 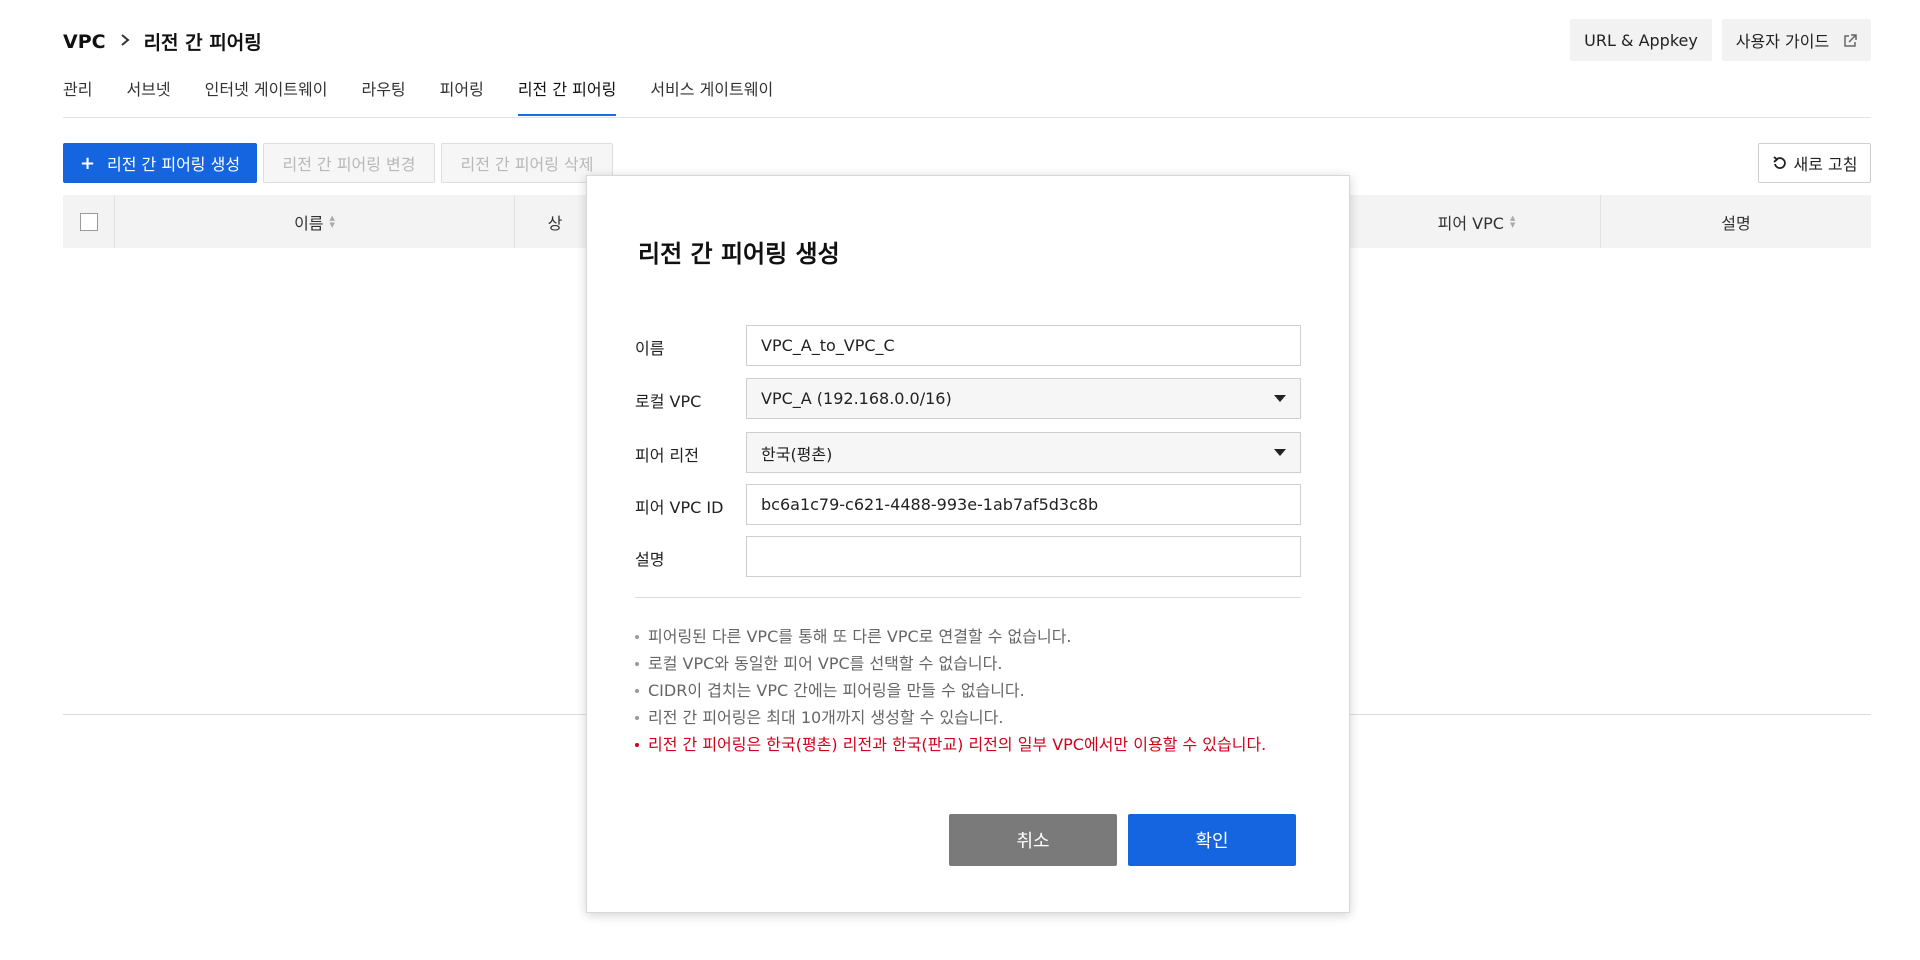 I want to click on breadcrumb: VPC 리전 간 피어링, so click(x=162, y=41).